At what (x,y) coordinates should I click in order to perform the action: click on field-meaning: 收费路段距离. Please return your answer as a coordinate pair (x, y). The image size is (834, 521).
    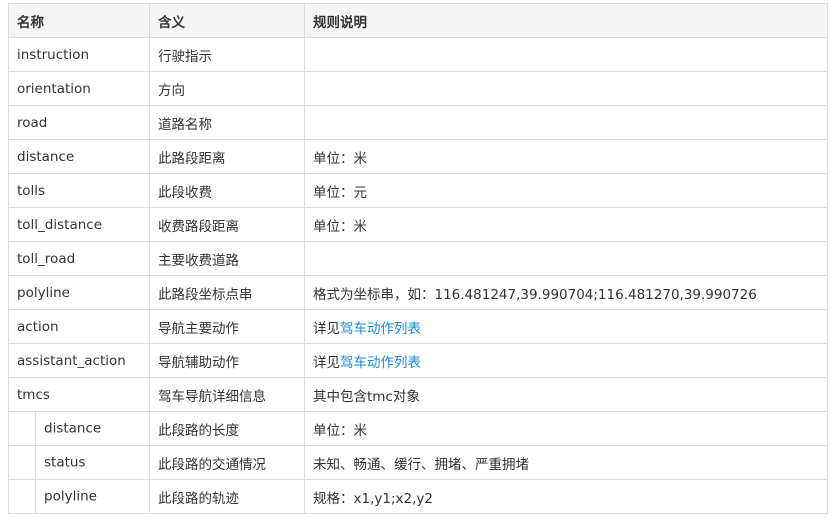
    Looking at the image, I should click on (227, 224).